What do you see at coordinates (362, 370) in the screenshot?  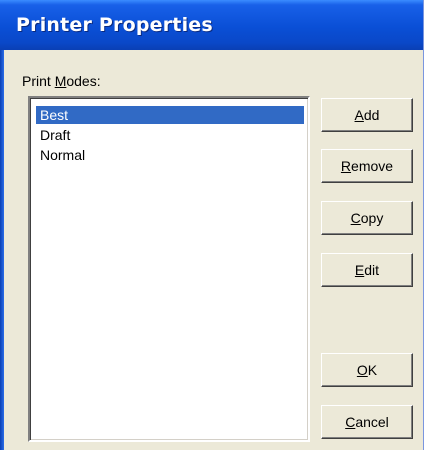 I see `ok-hotkey: O` at bounding box center [362, 370].